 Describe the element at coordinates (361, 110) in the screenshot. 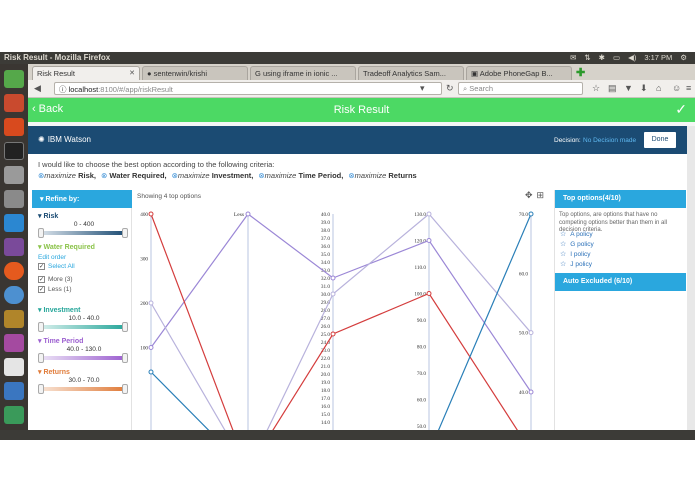

I see `page-title: Risk Result` at that location.